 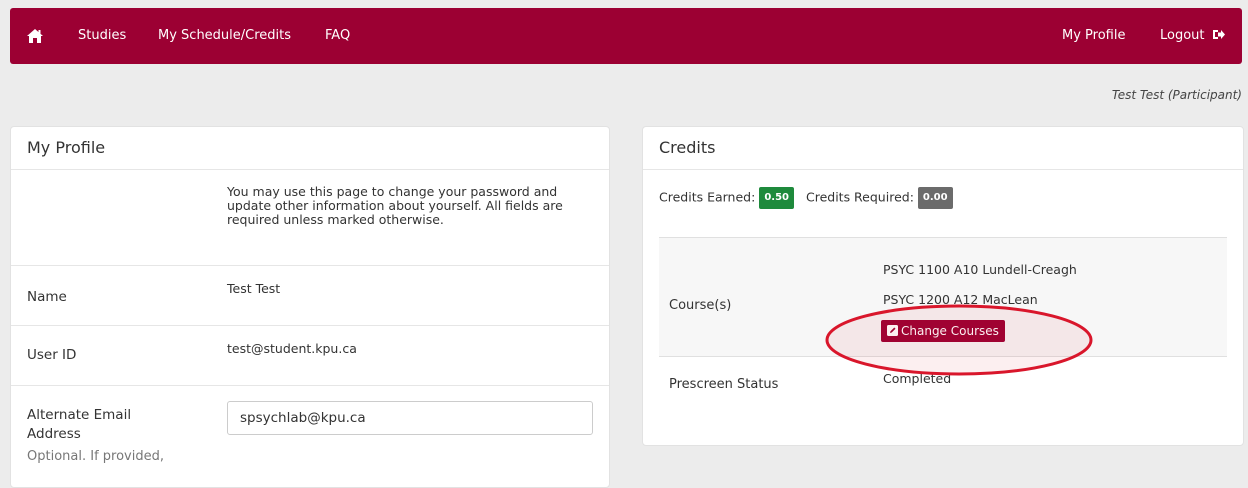 What do you see at coordinates (310, 148) in the screenshot?
I see `profile-panel-title: My Profile` at bounding box center [310, 148].